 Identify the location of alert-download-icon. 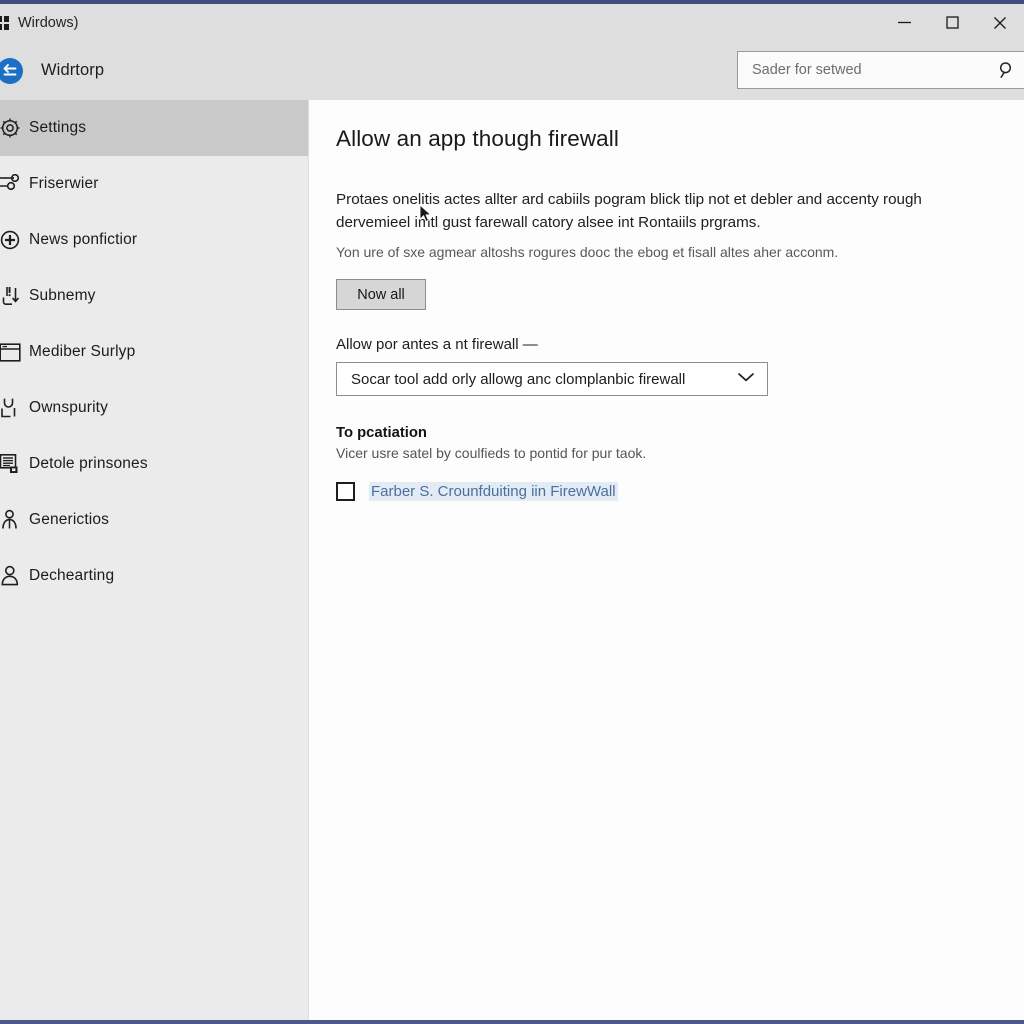
(14, 296).